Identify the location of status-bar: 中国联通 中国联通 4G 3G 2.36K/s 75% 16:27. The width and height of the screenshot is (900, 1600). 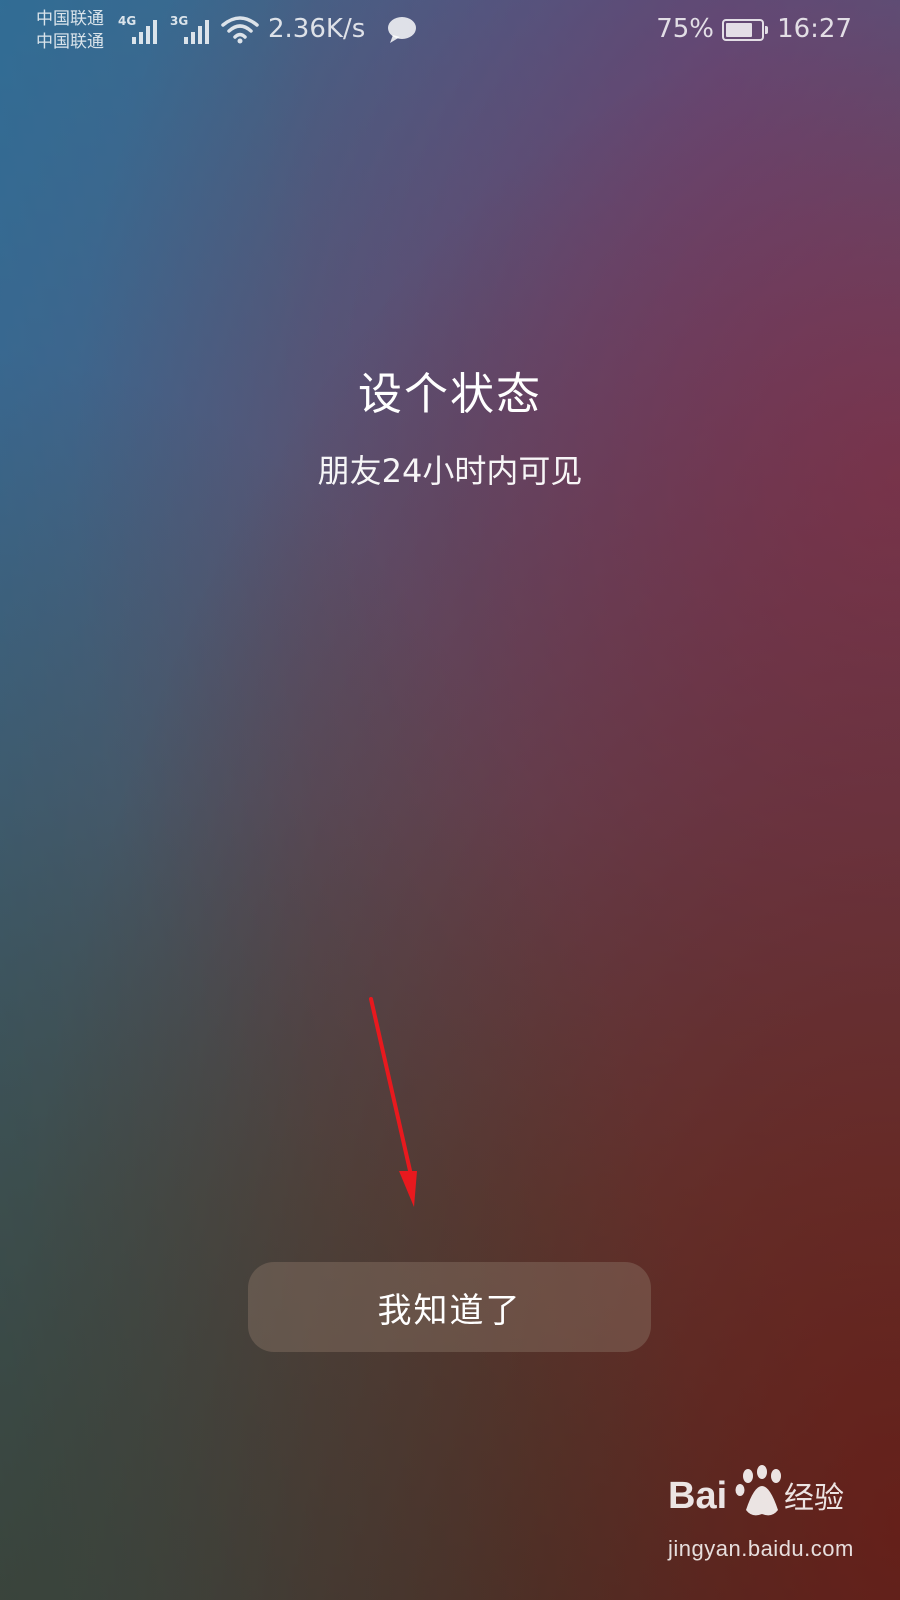
(450, 30).